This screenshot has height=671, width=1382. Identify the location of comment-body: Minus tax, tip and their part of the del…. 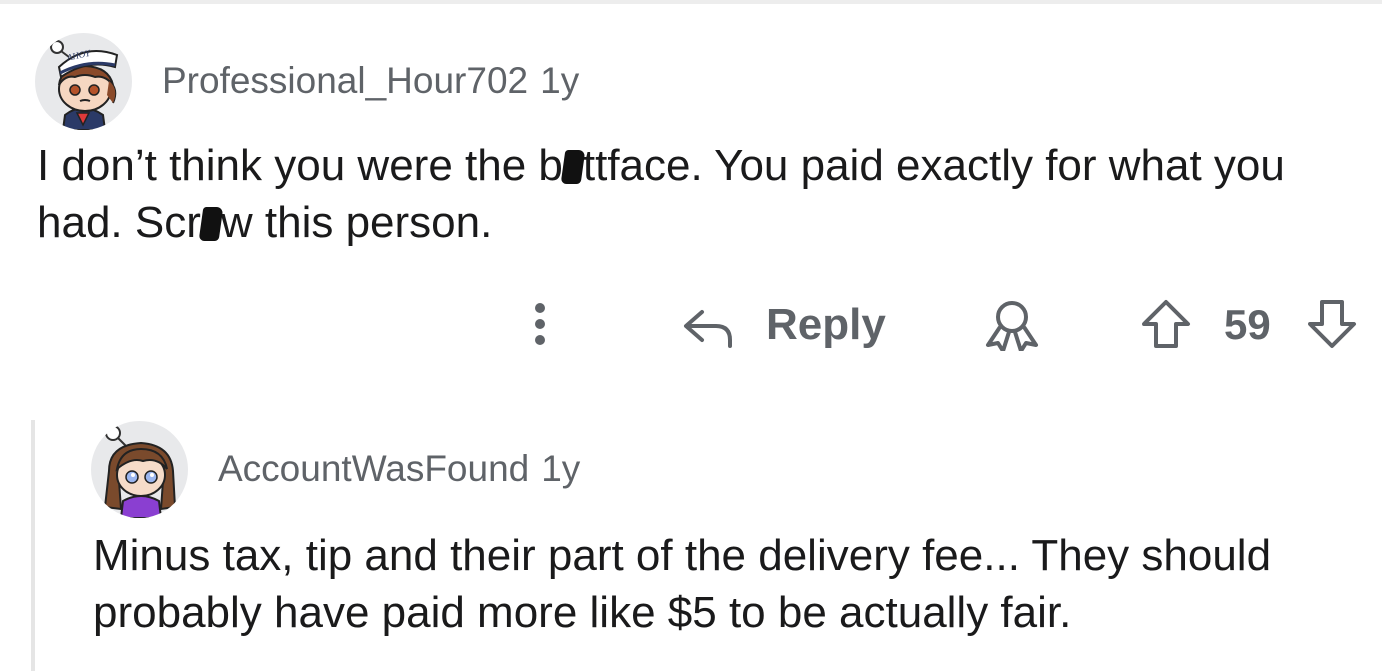
(682, 584).